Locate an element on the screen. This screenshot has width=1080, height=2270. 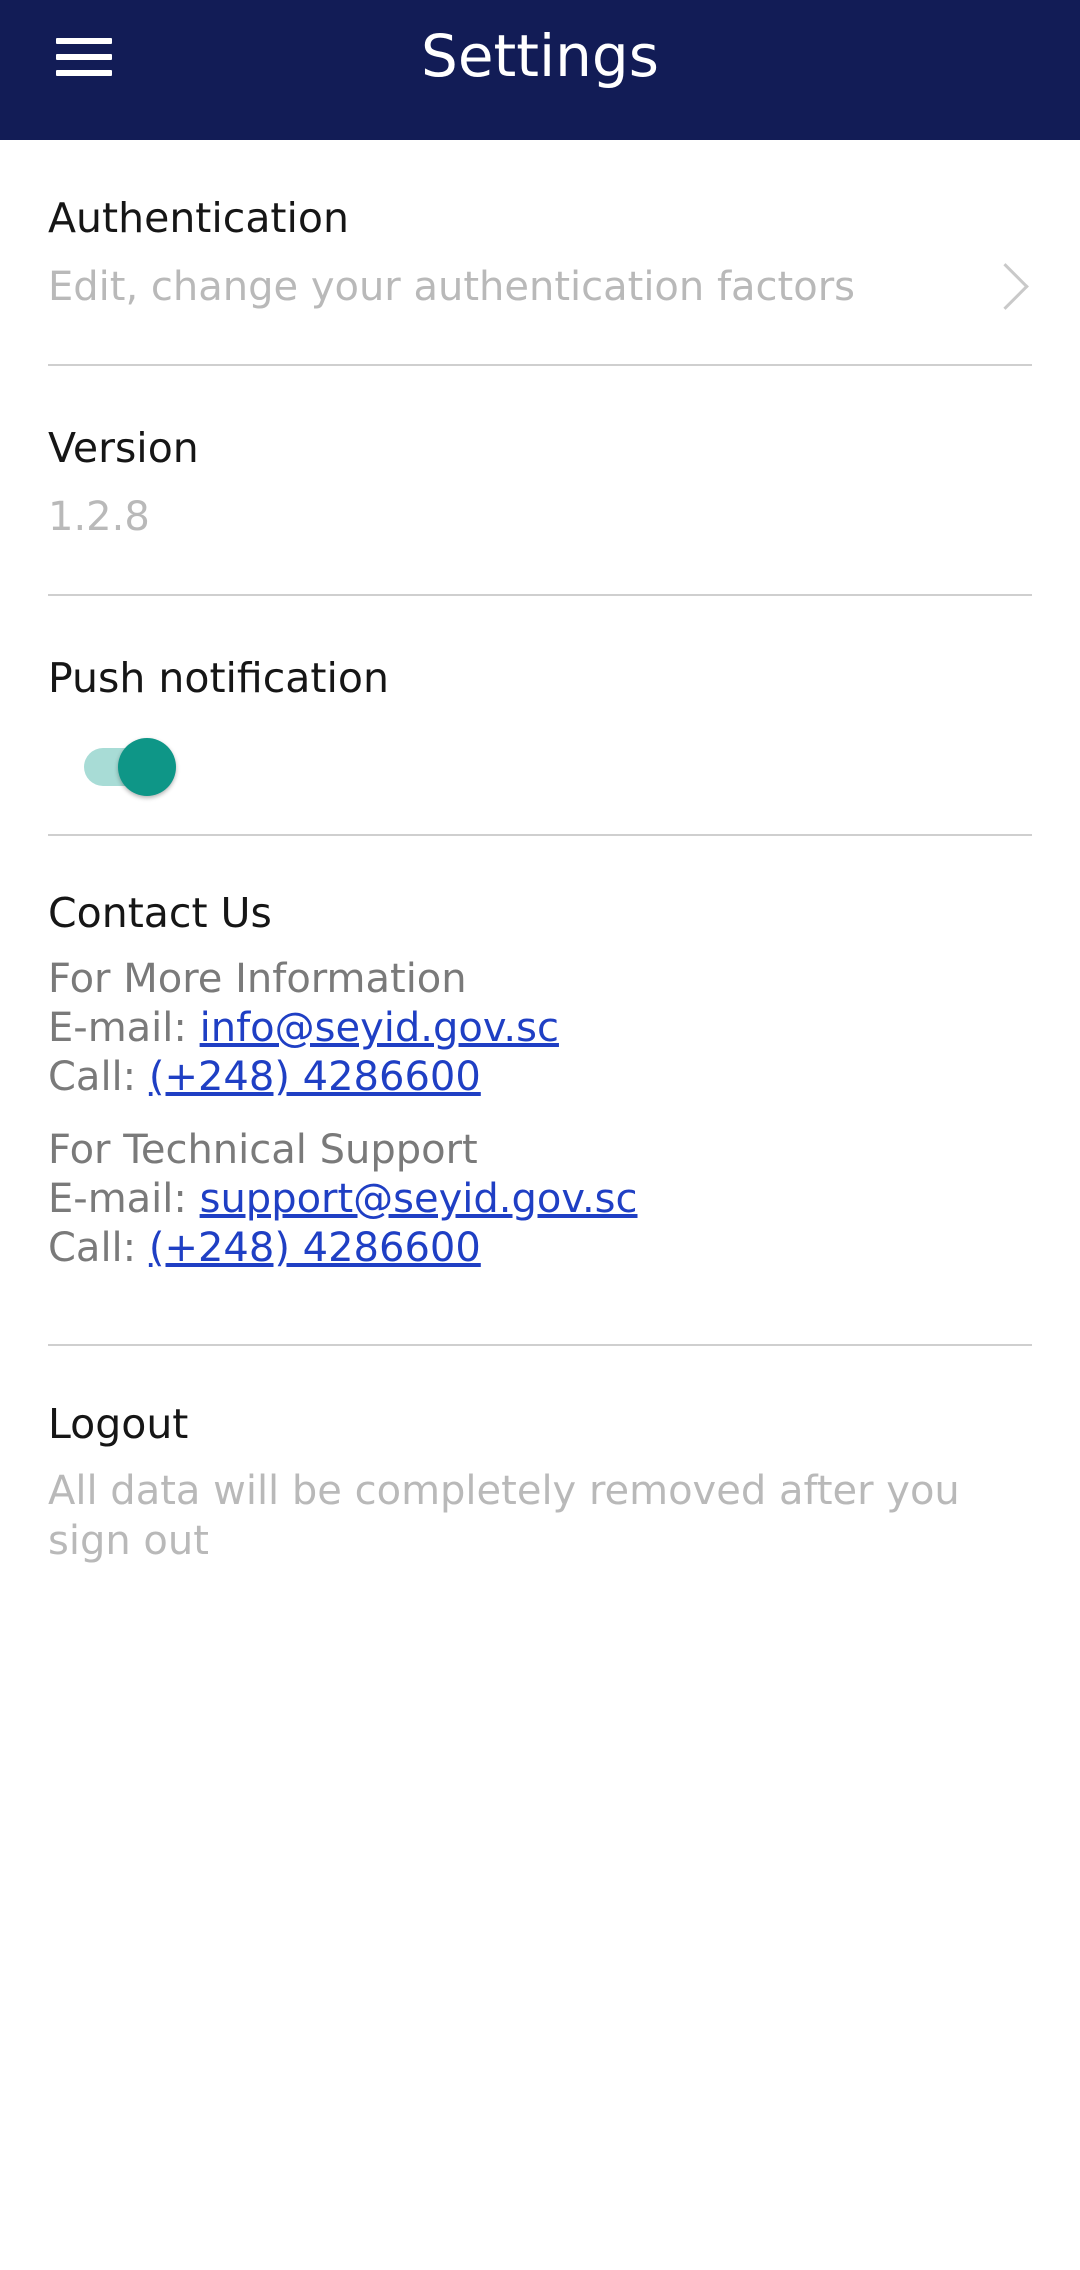
push-notification-toggle is located at coordinates (130, 765).